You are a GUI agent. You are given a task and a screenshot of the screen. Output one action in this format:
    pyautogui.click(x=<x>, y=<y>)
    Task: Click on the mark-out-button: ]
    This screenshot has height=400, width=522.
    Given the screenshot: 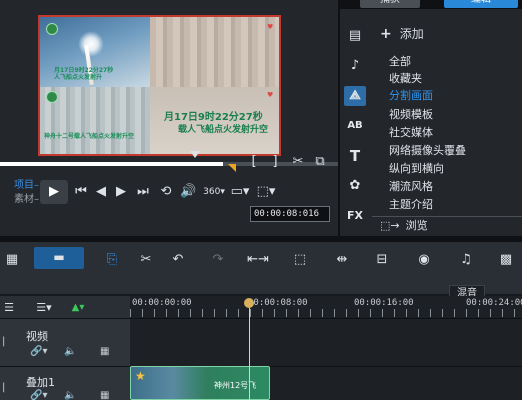 What is the action you would take?
    pyautogui.click(x=275, y=162)
    